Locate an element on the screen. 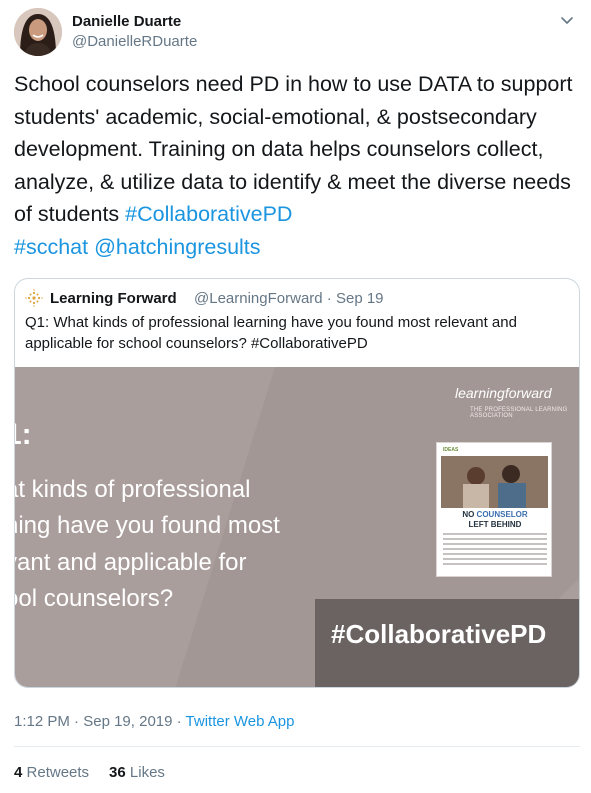 Image resolution: width=591 pixels, height=793 pixels. mention-link: @hatchingresults is located at coordinates (177, 247).